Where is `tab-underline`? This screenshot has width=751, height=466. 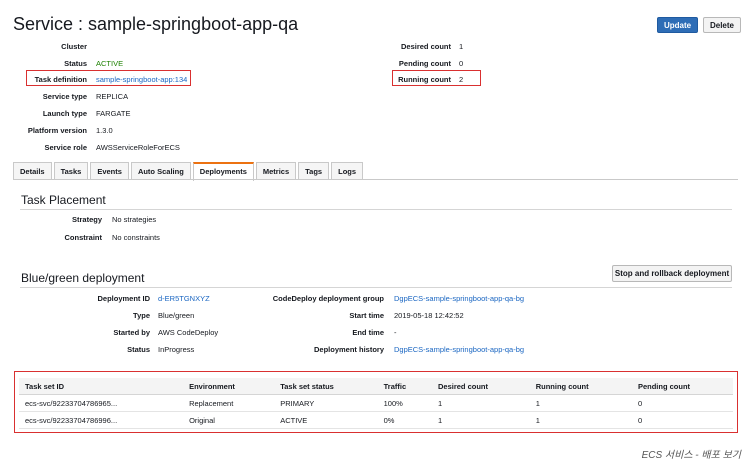 tab-underline is located at coordinates (375, 179).